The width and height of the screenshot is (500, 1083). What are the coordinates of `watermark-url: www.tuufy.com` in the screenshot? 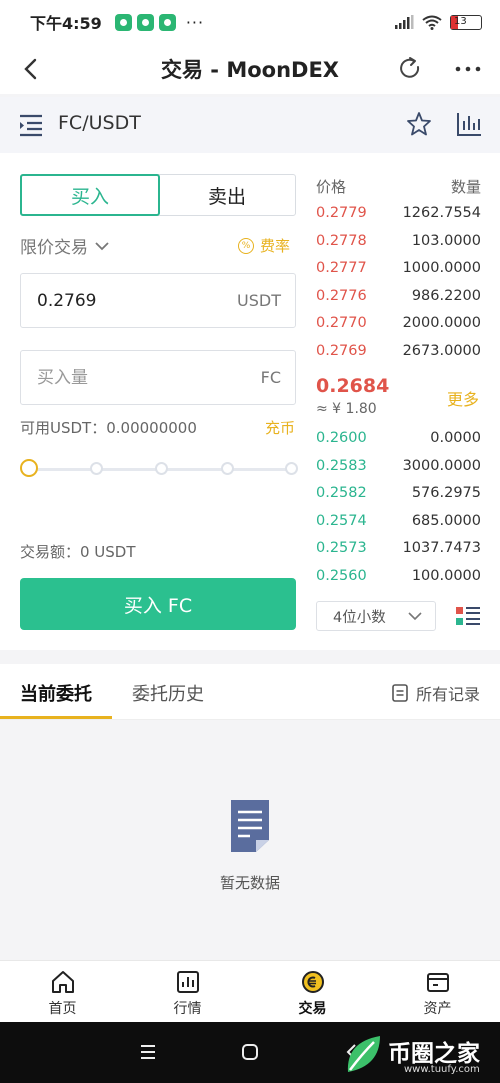 It's located at (442, 1069).